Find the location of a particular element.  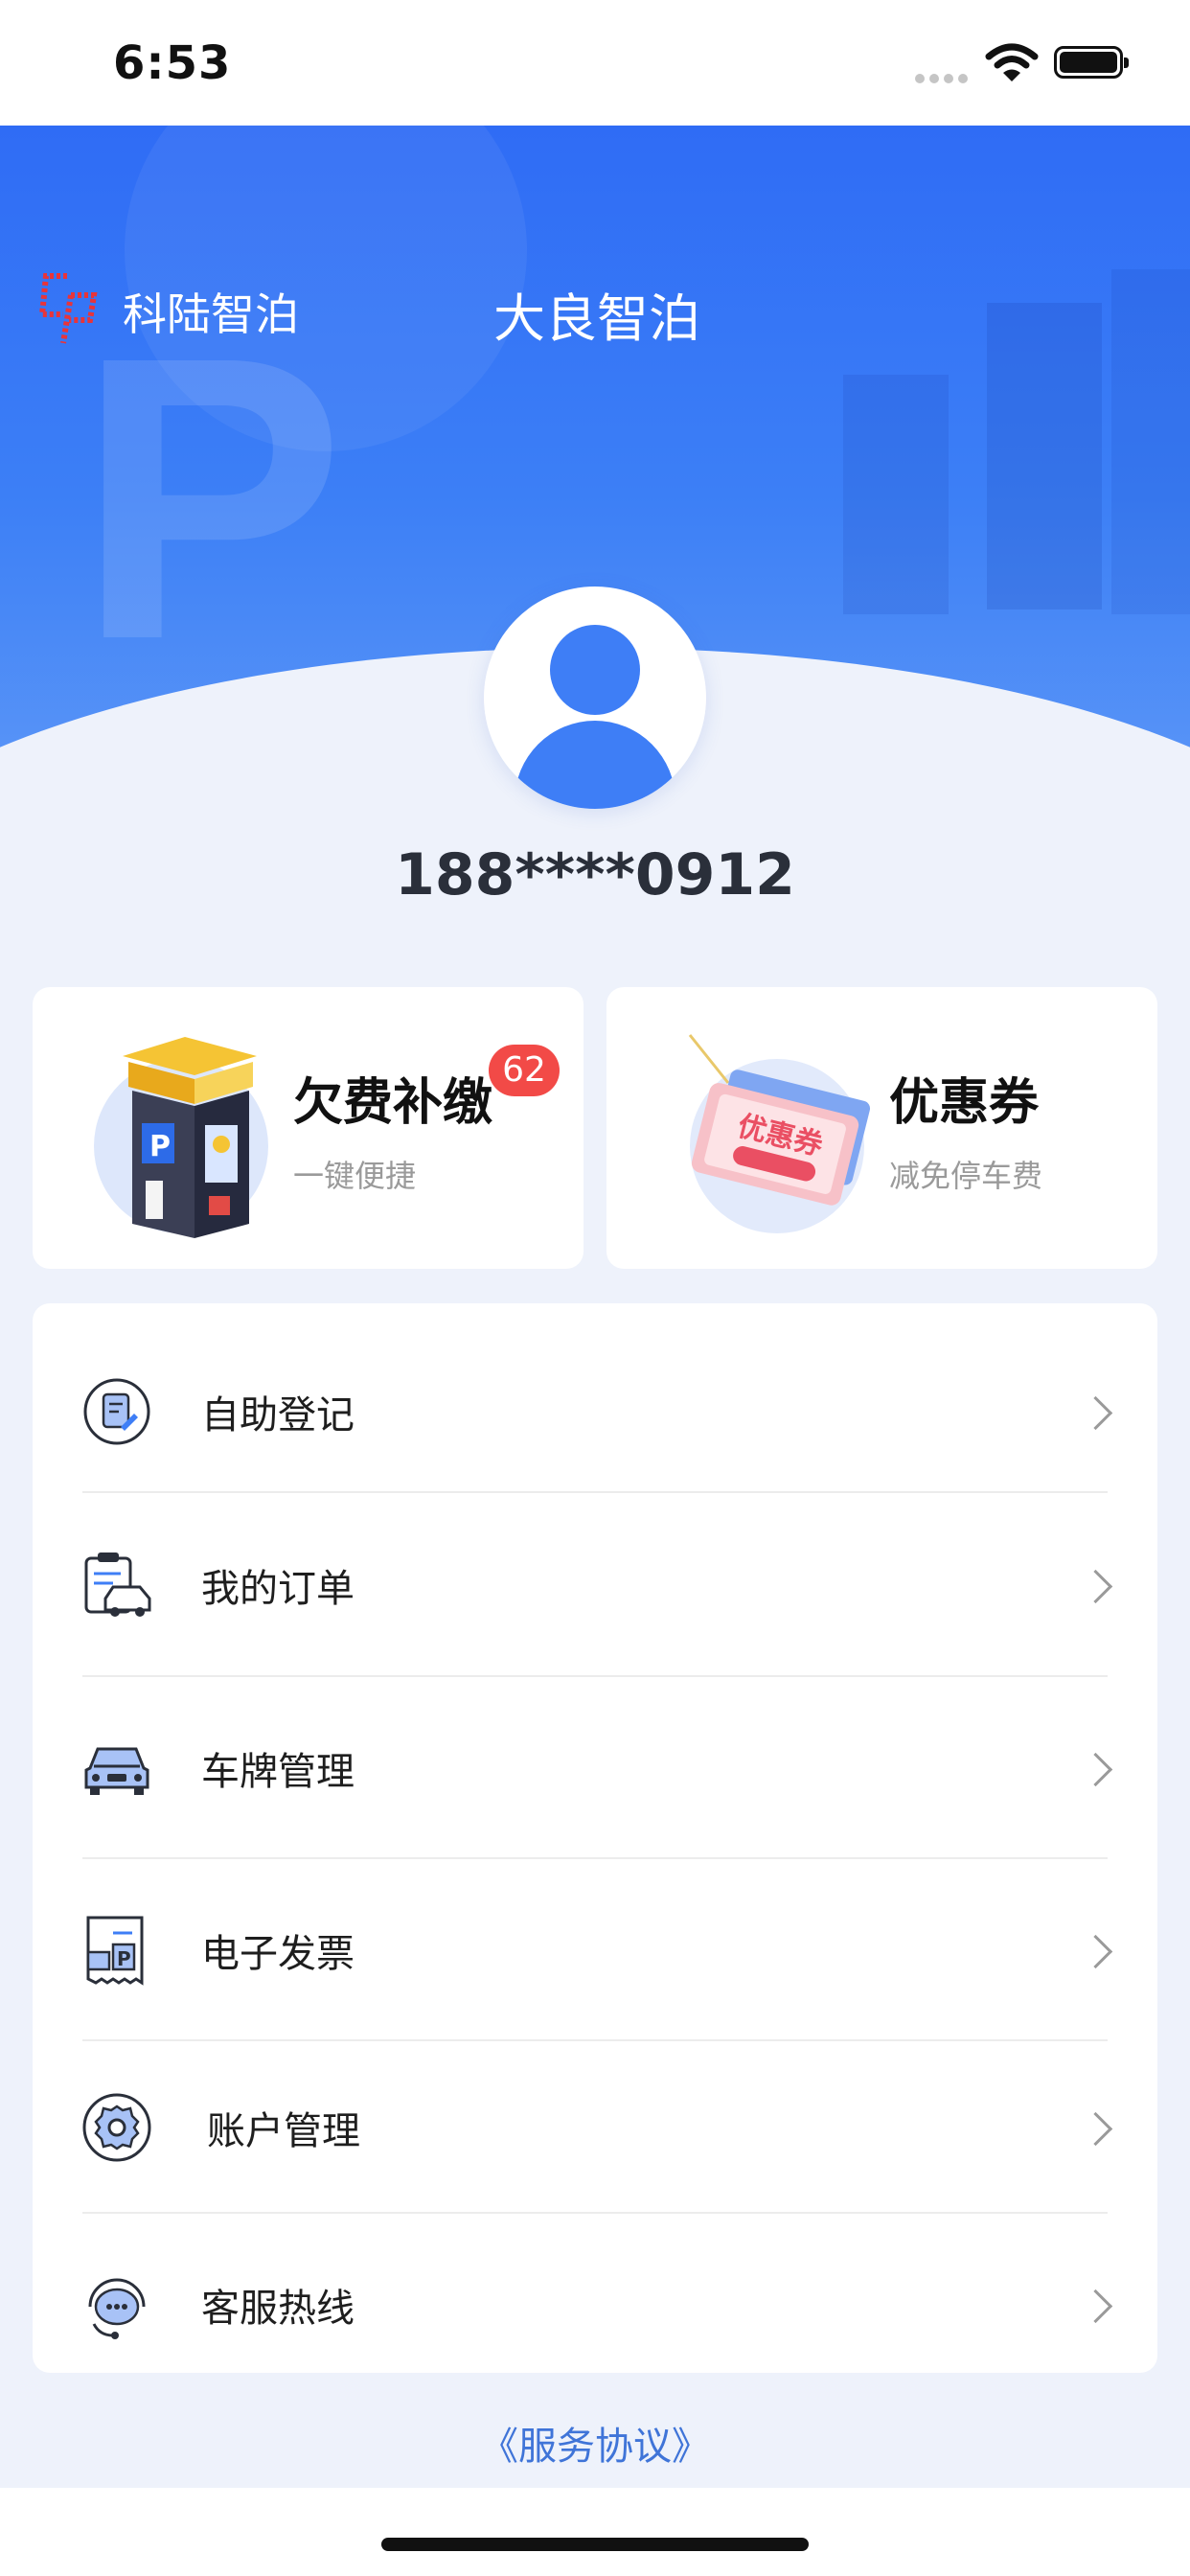

avatar is located at coordinates (595, 697).